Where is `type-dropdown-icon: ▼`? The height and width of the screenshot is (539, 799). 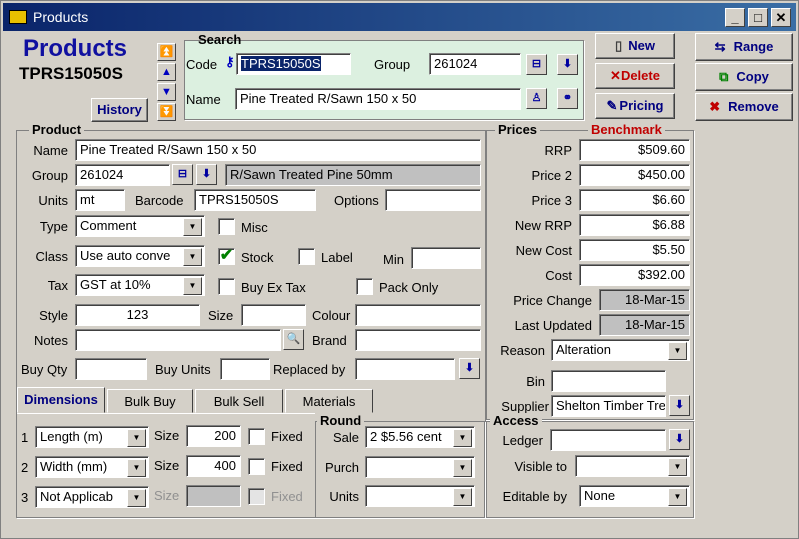
type-dropdown-icon: ▼ is located at coordinates (192, 227).